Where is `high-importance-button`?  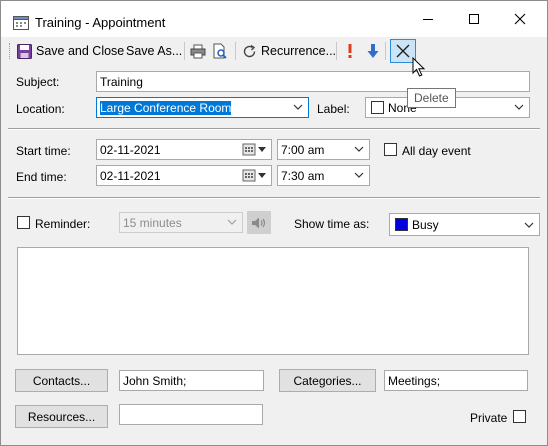 high-importance-button is located at coordinates (350, 51).